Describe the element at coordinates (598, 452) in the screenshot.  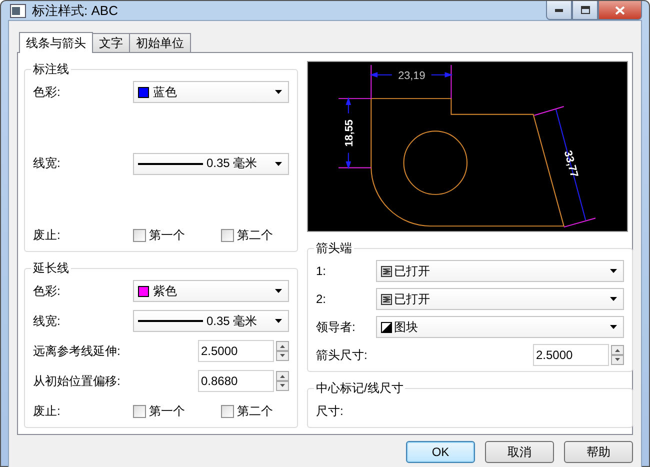
I see `dialog-button: 帮助` at that location.